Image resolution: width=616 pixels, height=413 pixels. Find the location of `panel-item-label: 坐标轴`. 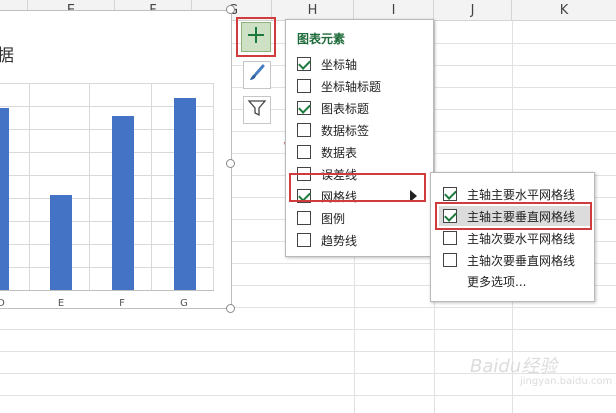

panel-item-label: 坐标轴 is located at coordinates (339, 64).